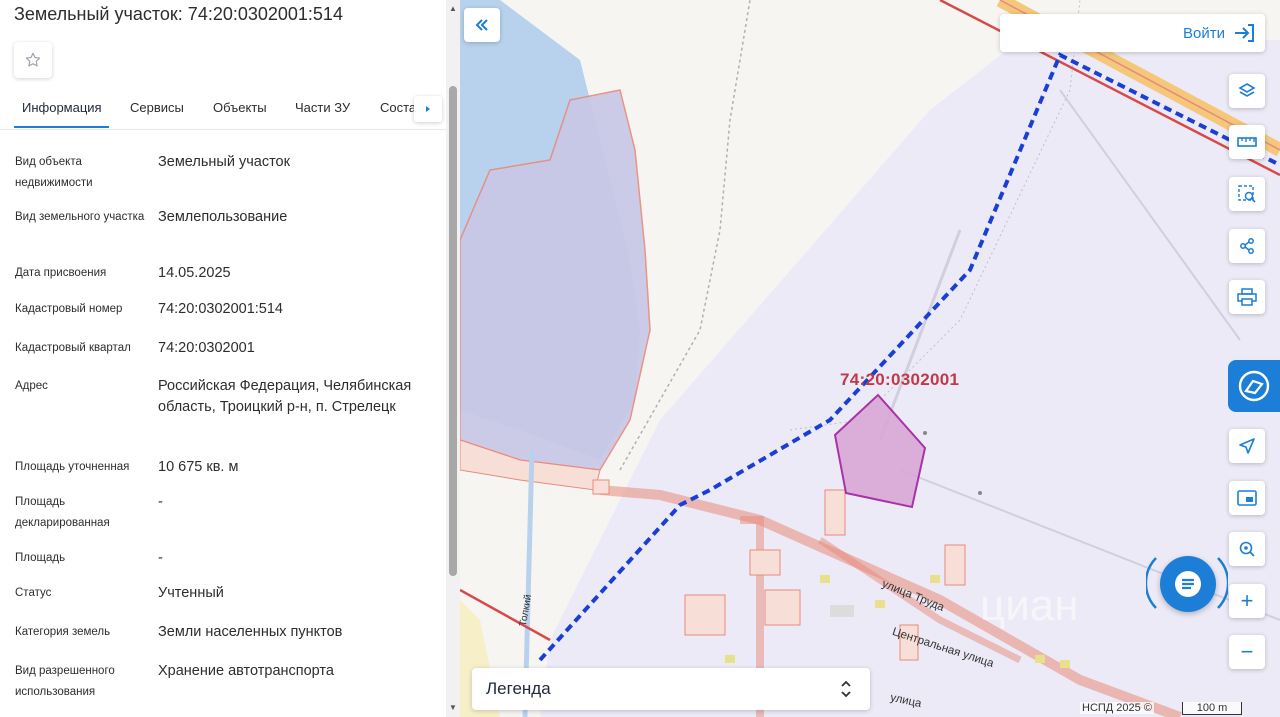 This screenshot has height=717, width=1280. What do you see at coordinates (1244, 33) in the screenshot?
I see `login-icon` at bounding box center [1244, 33].